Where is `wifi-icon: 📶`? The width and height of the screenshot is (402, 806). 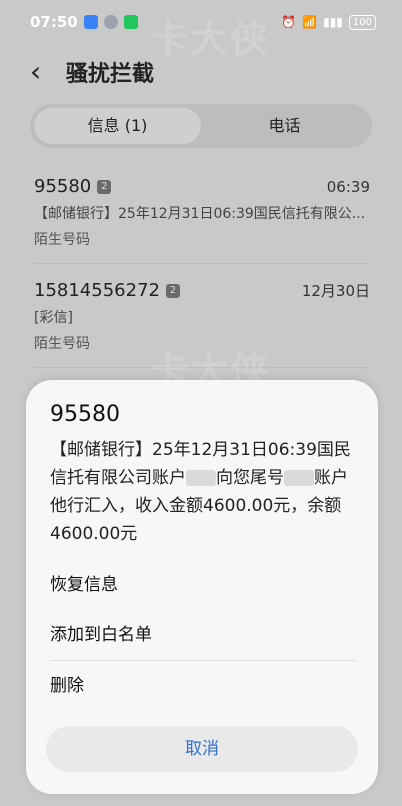 wifi-icon: 📶 is located at coordinates (310, 22).